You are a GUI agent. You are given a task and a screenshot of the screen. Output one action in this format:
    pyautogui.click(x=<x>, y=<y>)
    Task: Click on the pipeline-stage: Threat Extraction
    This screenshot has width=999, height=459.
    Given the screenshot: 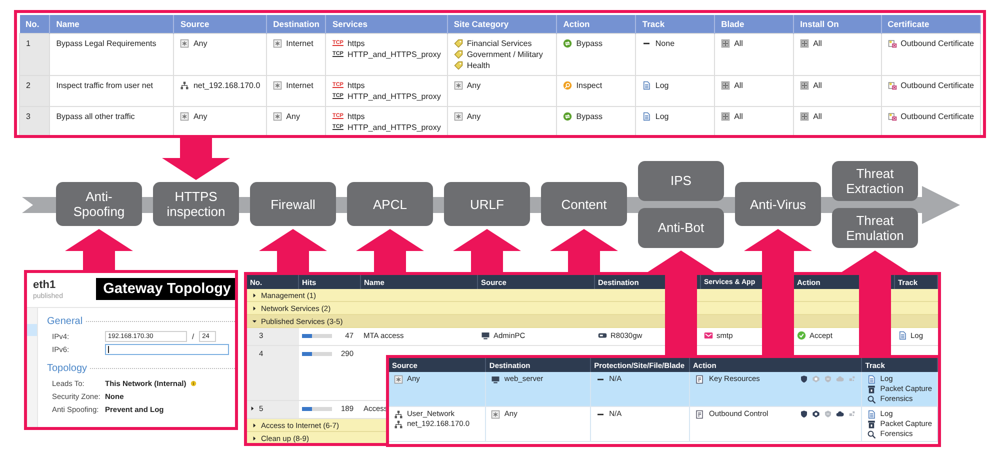 What is the action you would take?
    pyautogui.click(x=875, y=180)
    